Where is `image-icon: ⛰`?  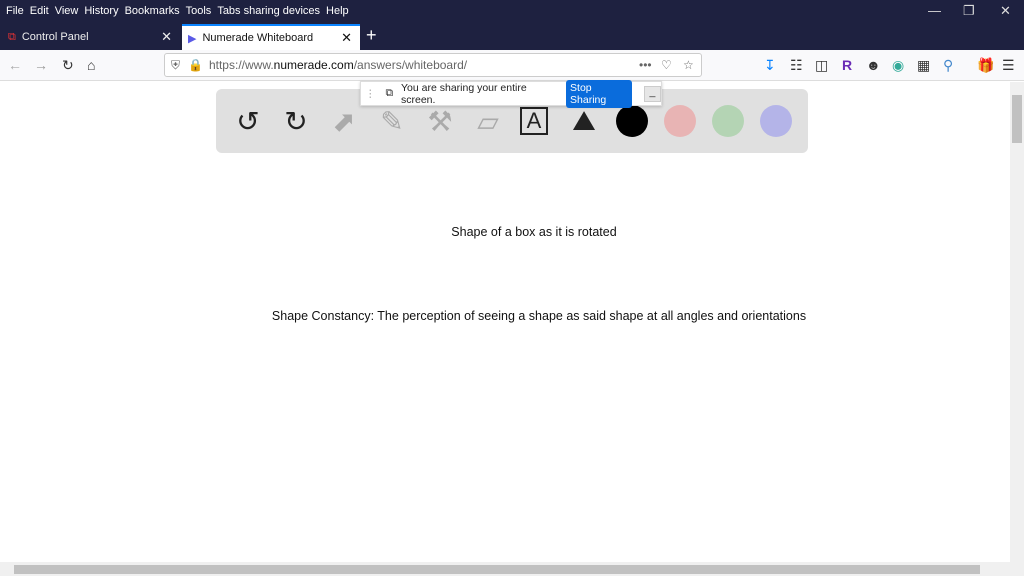
image-icon: ⛰ is located at coordinates (584, 121).